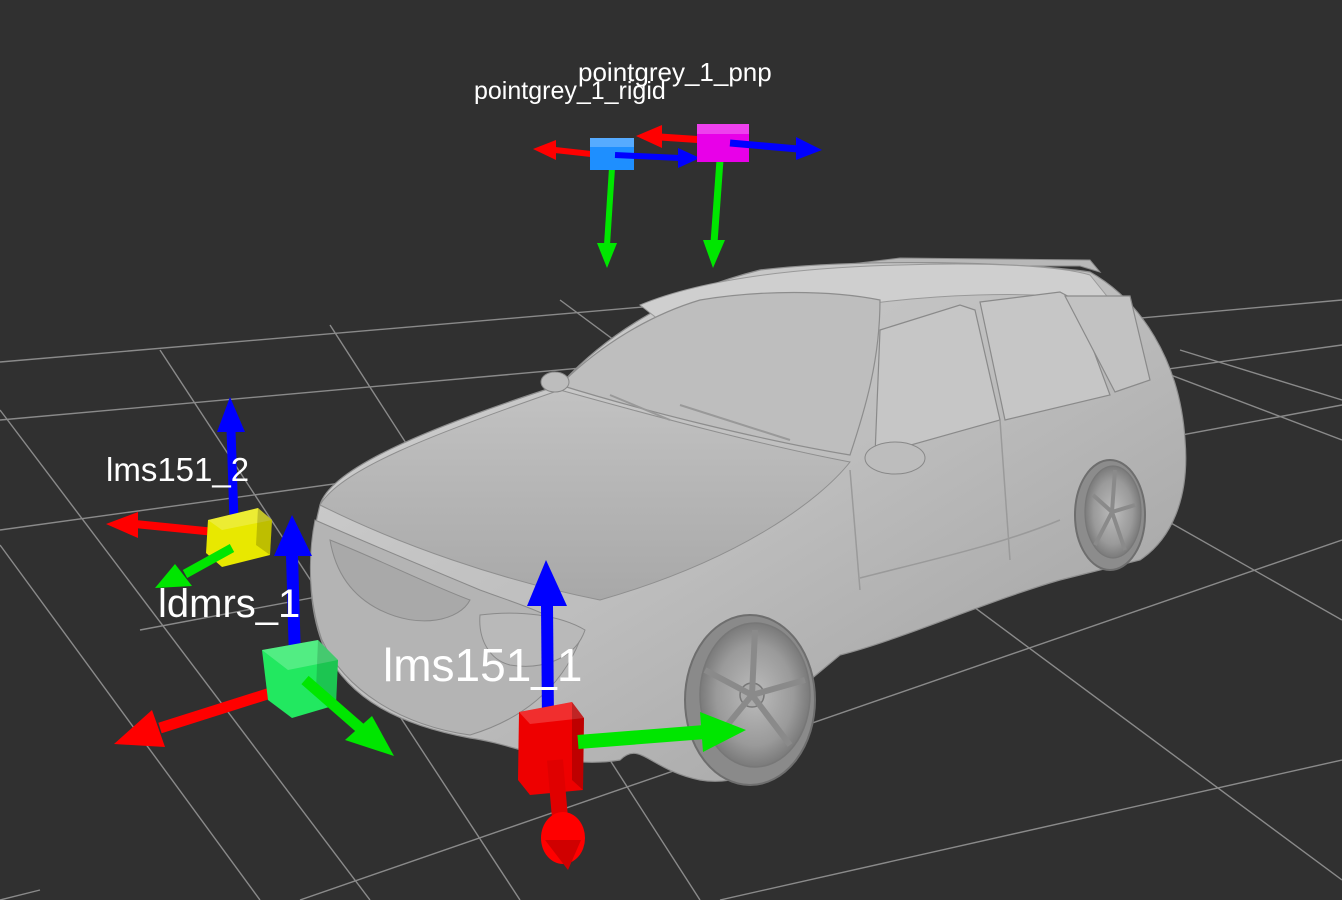 The height and width of the screenshot is (900, 1342). Describe the element at coordinates (177, 469) in the screenshot. I see `frame-label: lms151_2` at that location.